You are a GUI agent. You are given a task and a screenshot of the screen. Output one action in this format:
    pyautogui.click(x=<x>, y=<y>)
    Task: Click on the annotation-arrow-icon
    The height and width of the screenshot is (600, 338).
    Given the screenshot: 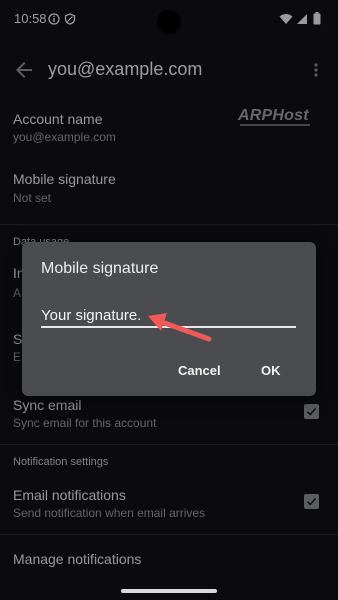 What is the action you would take?
    pyautogui.click(x=180, y=327)
    